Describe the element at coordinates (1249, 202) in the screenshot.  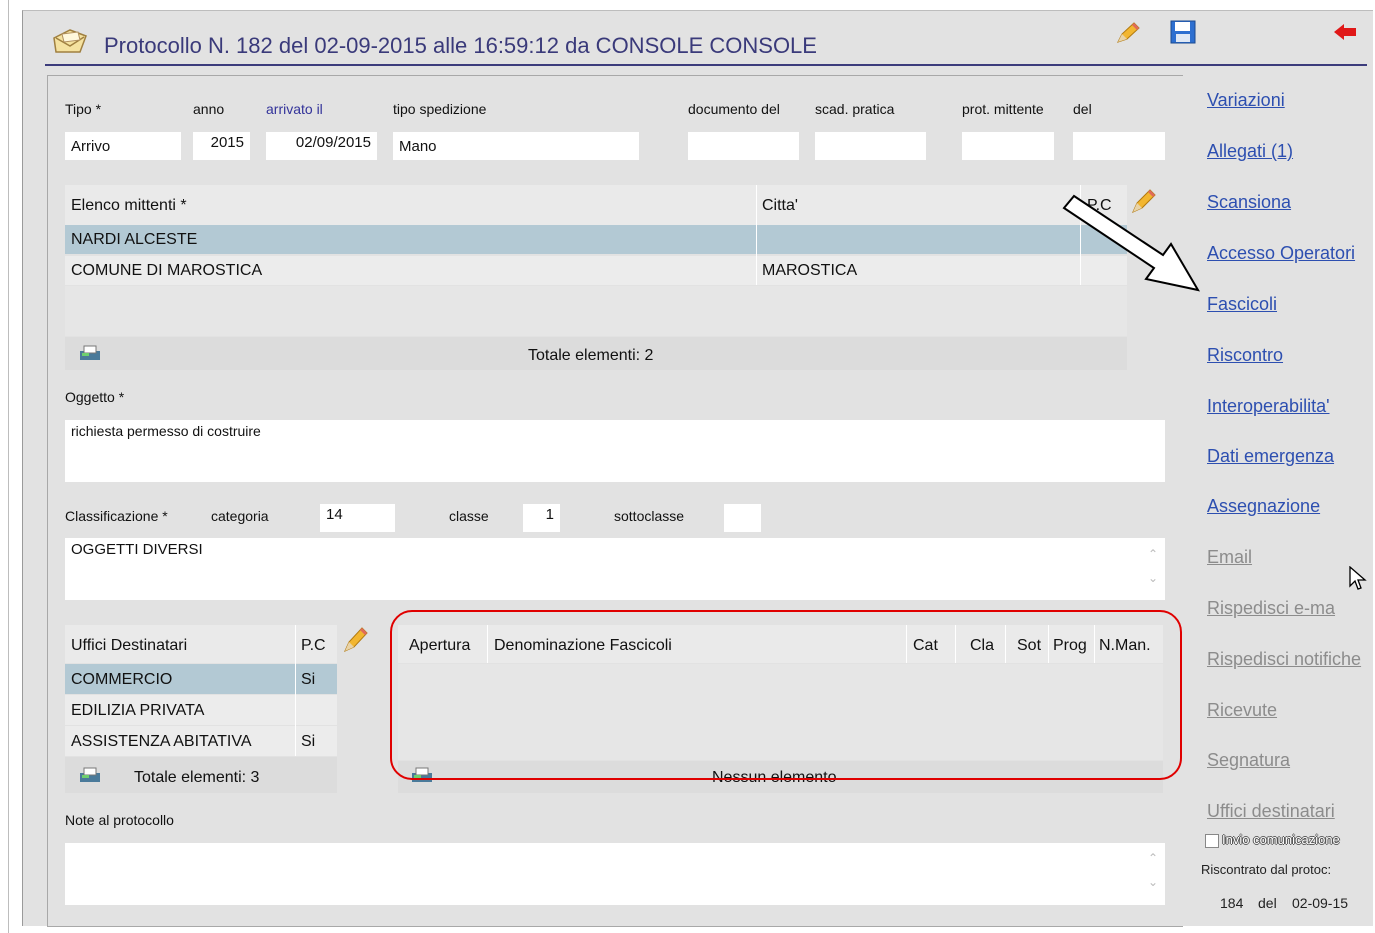
I see `sidebar-link-scansiona: Scansiona` at that location.